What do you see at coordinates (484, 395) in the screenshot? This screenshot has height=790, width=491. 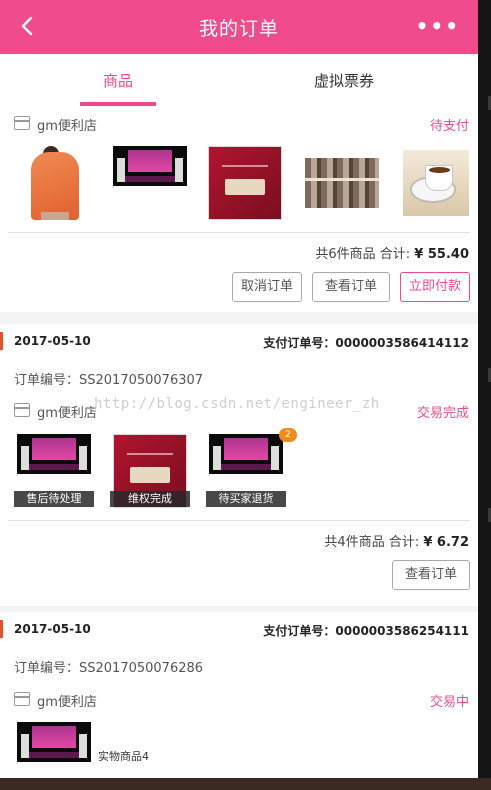 I see `screen-edge` at bounding box center [484, 395].